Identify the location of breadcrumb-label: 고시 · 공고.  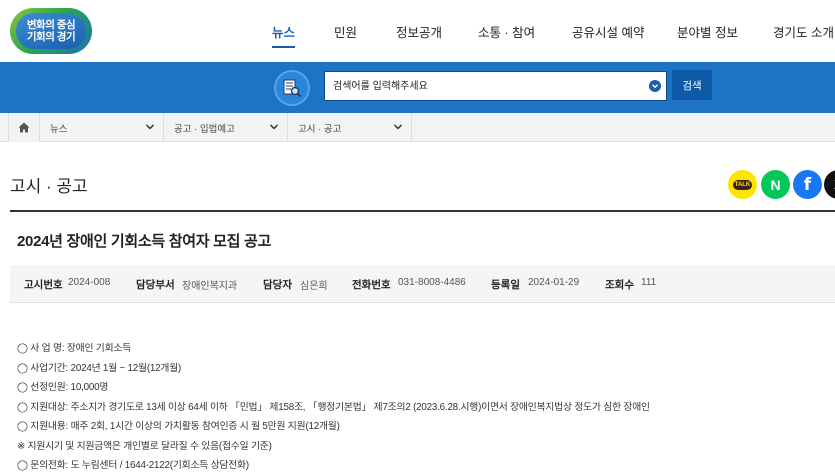
(320, 129).